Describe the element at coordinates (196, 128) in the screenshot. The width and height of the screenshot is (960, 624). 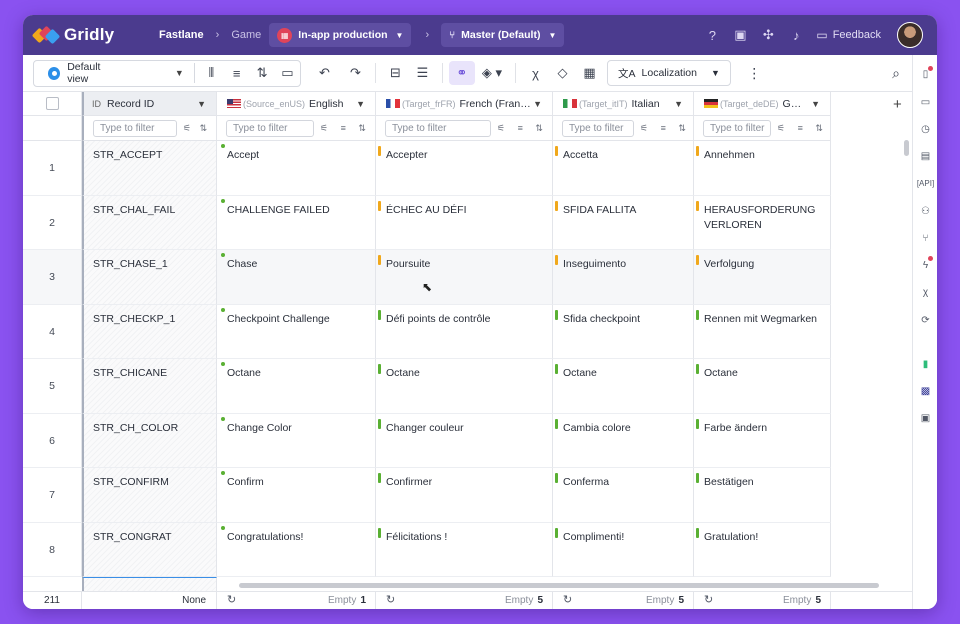
I see `filter-options-icon: ⚟ ⇅` at that location.